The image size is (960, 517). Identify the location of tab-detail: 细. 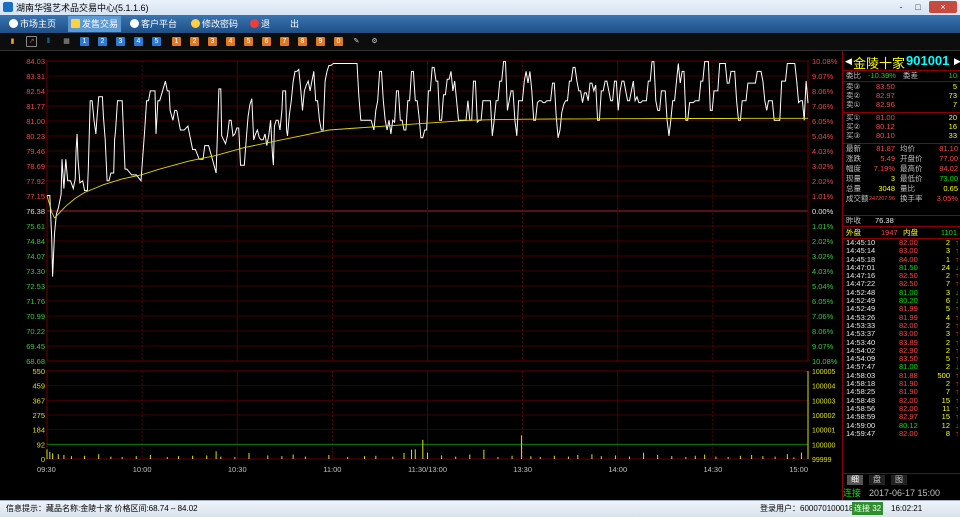
(855, 480).